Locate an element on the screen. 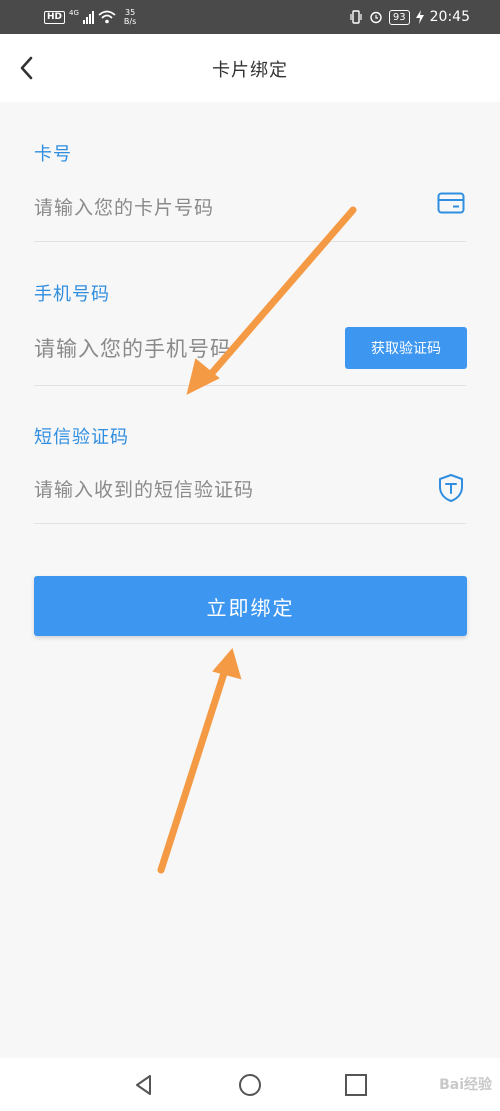 The height and width of the screenshot is (1111, 500). nav-home-icon is located at coordinates (250, 1085).